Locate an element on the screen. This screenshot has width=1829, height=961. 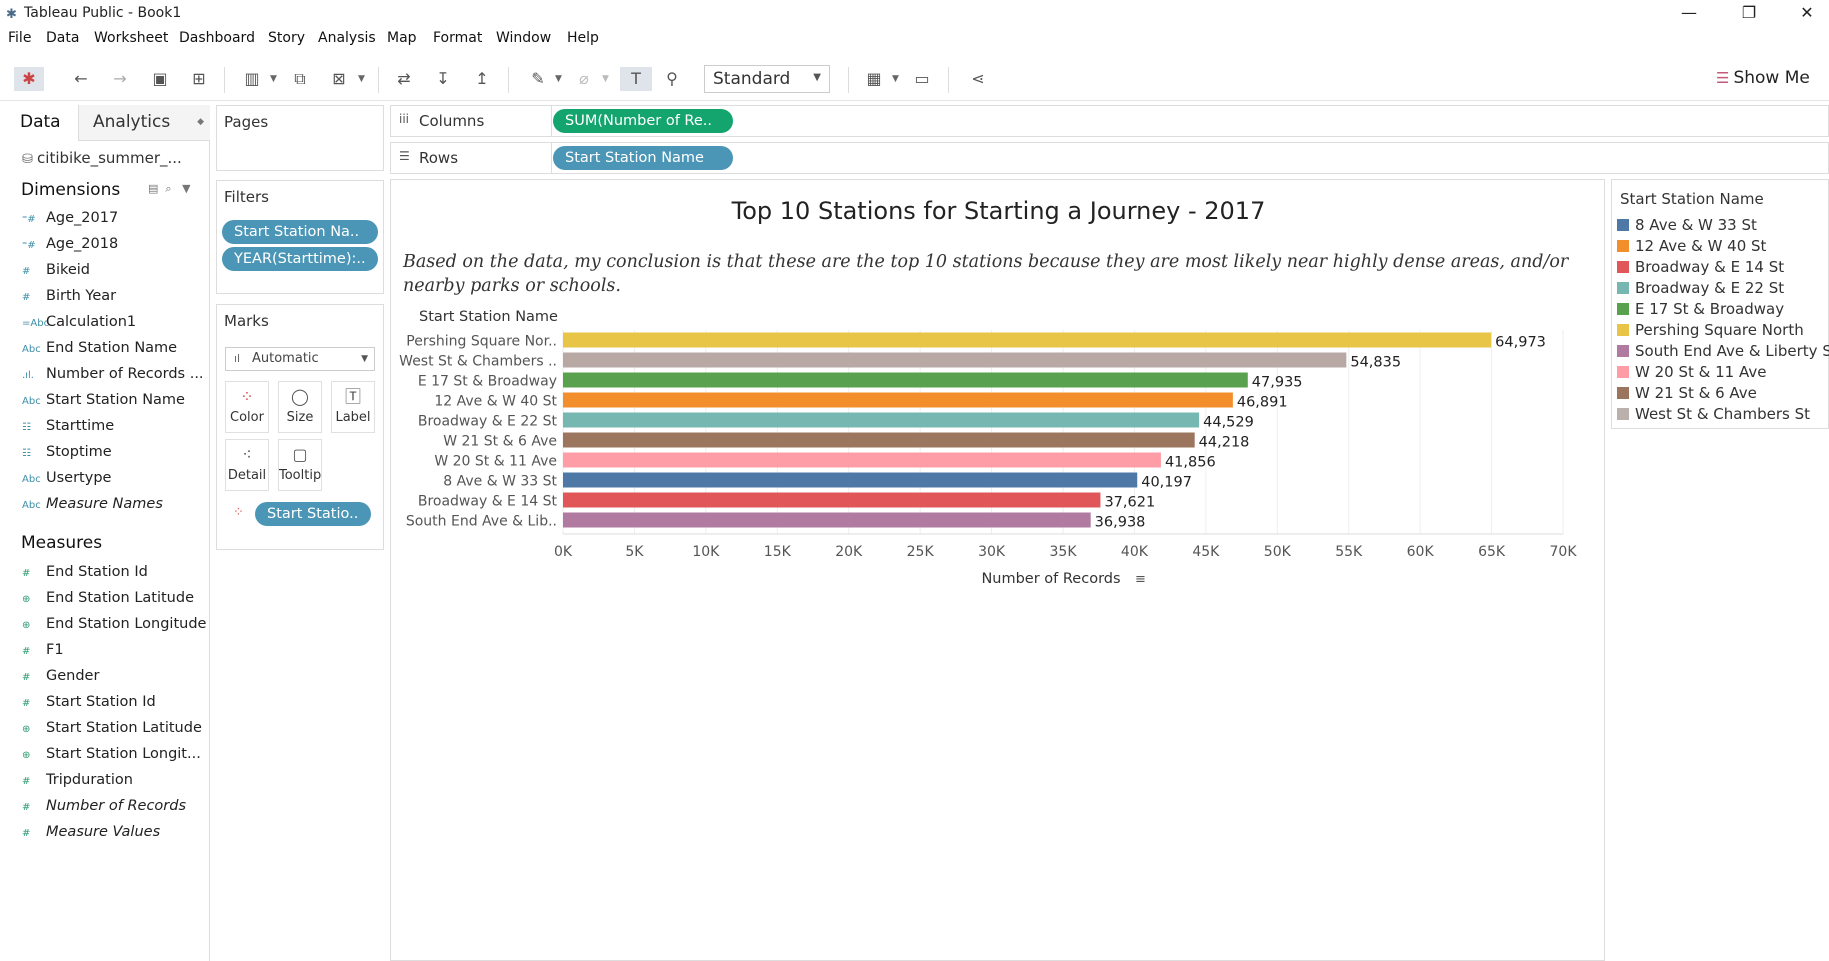
mark-type-select: ıl Automatic ▼ is located at coordinates (300, 359).